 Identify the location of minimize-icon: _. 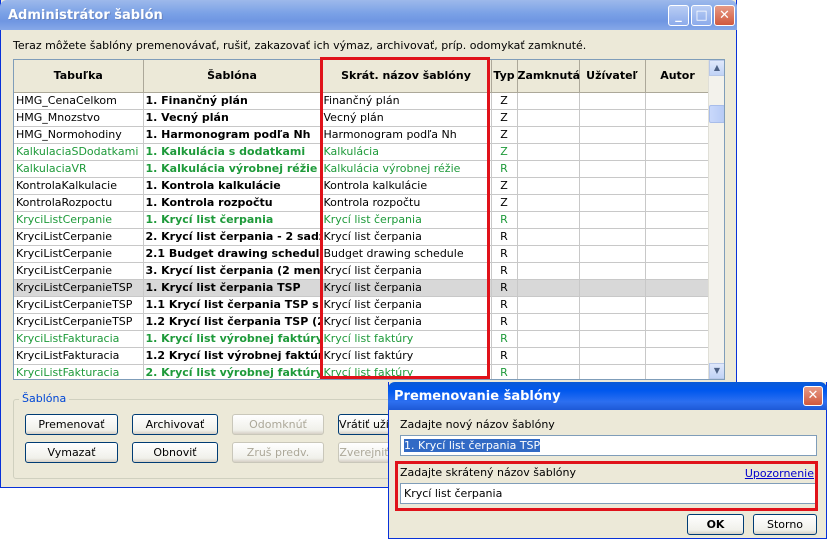
(678, 15).